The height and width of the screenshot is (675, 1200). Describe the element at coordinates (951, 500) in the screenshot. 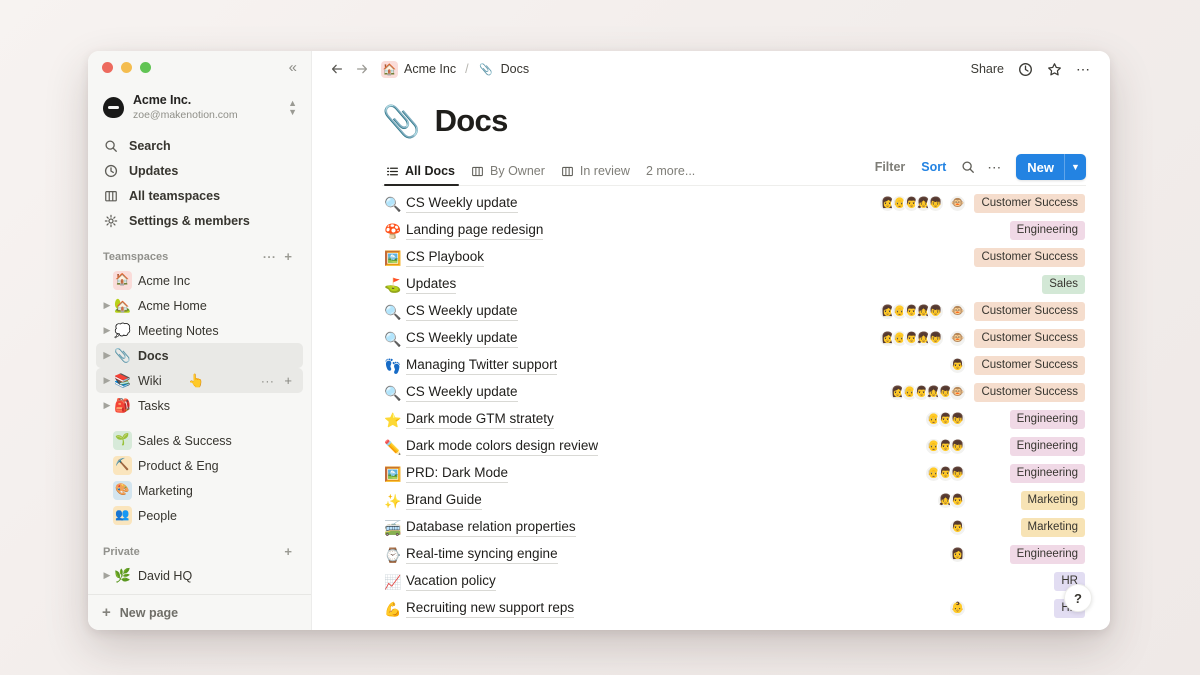

I see `avatar-stack: 👧 👨` at that location.